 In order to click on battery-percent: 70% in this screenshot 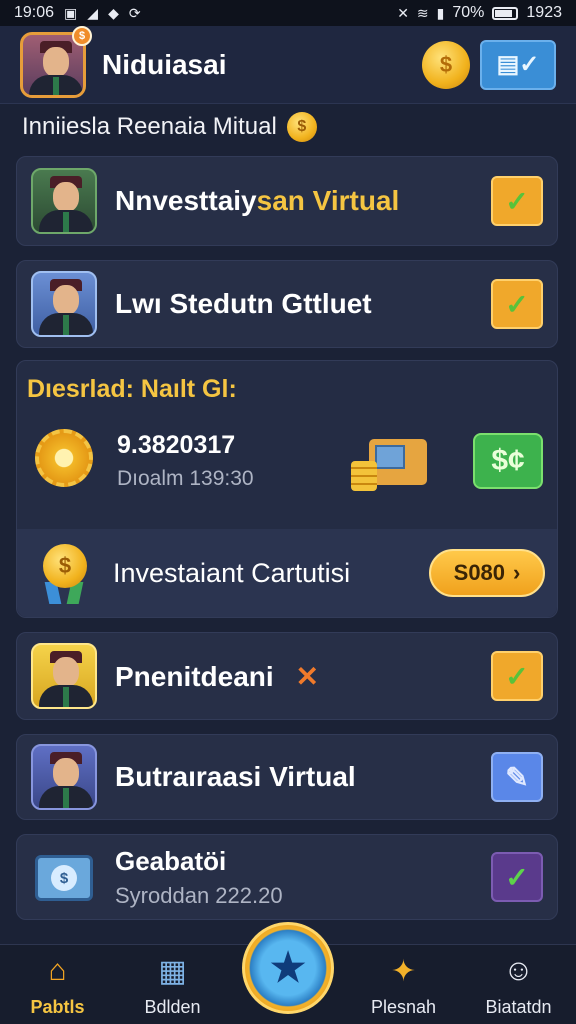, I will do `click(468, 12)`.